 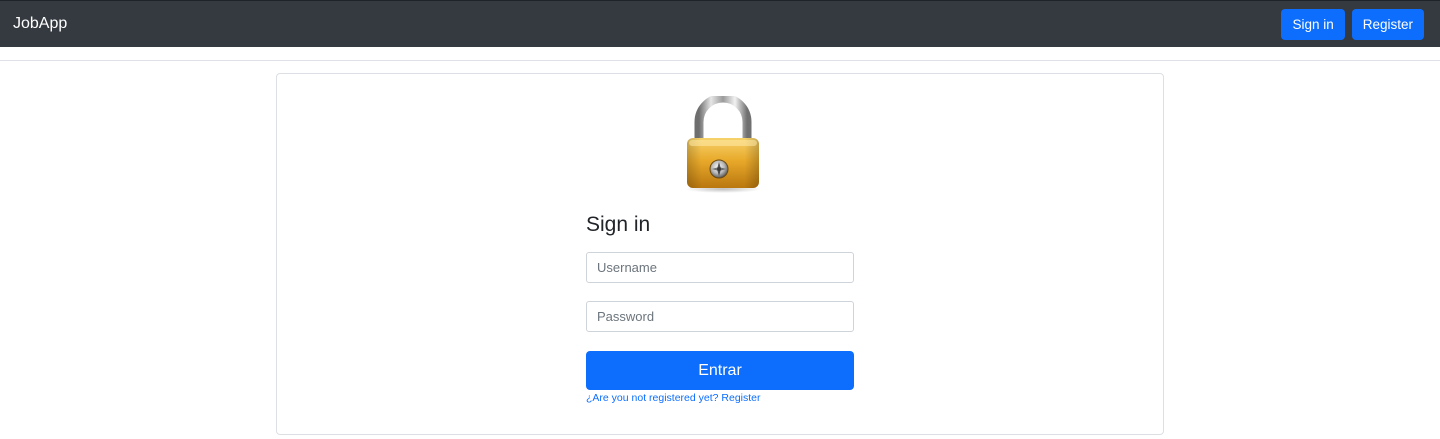 I want to click on signin-title: Sign in, so click(x=618, y=224).